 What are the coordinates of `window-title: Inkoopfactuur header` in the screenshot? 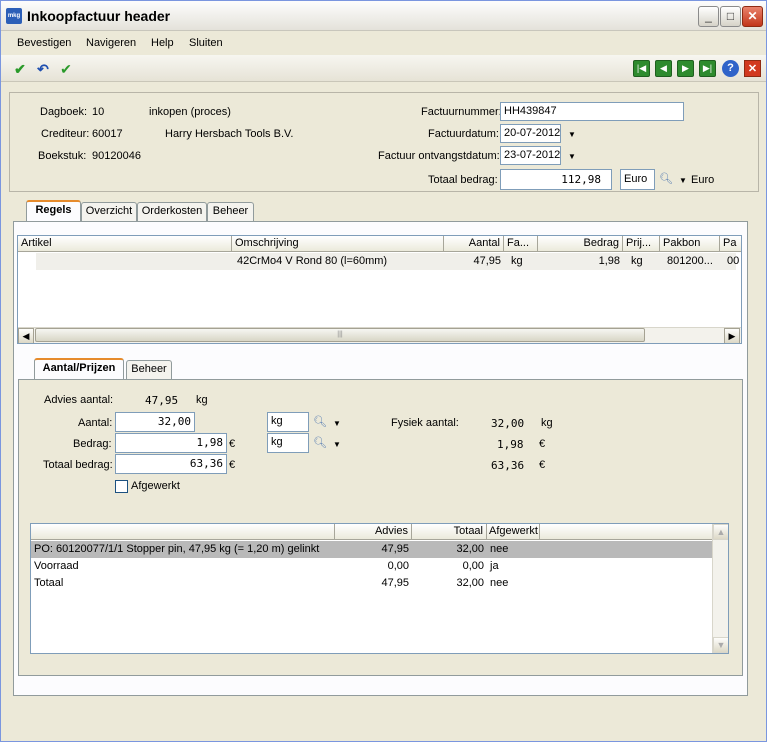 It's located at (99, 16).